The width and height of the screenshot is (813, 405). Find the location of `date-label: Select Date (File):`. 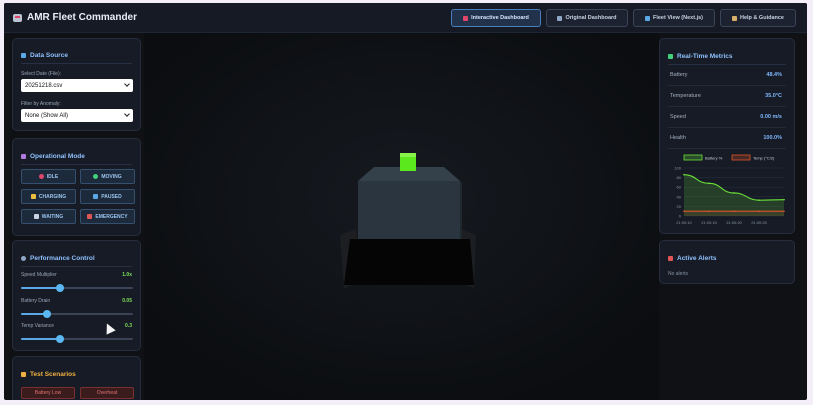

date-label: Select Date (File): is located at coordinates (41, 74).